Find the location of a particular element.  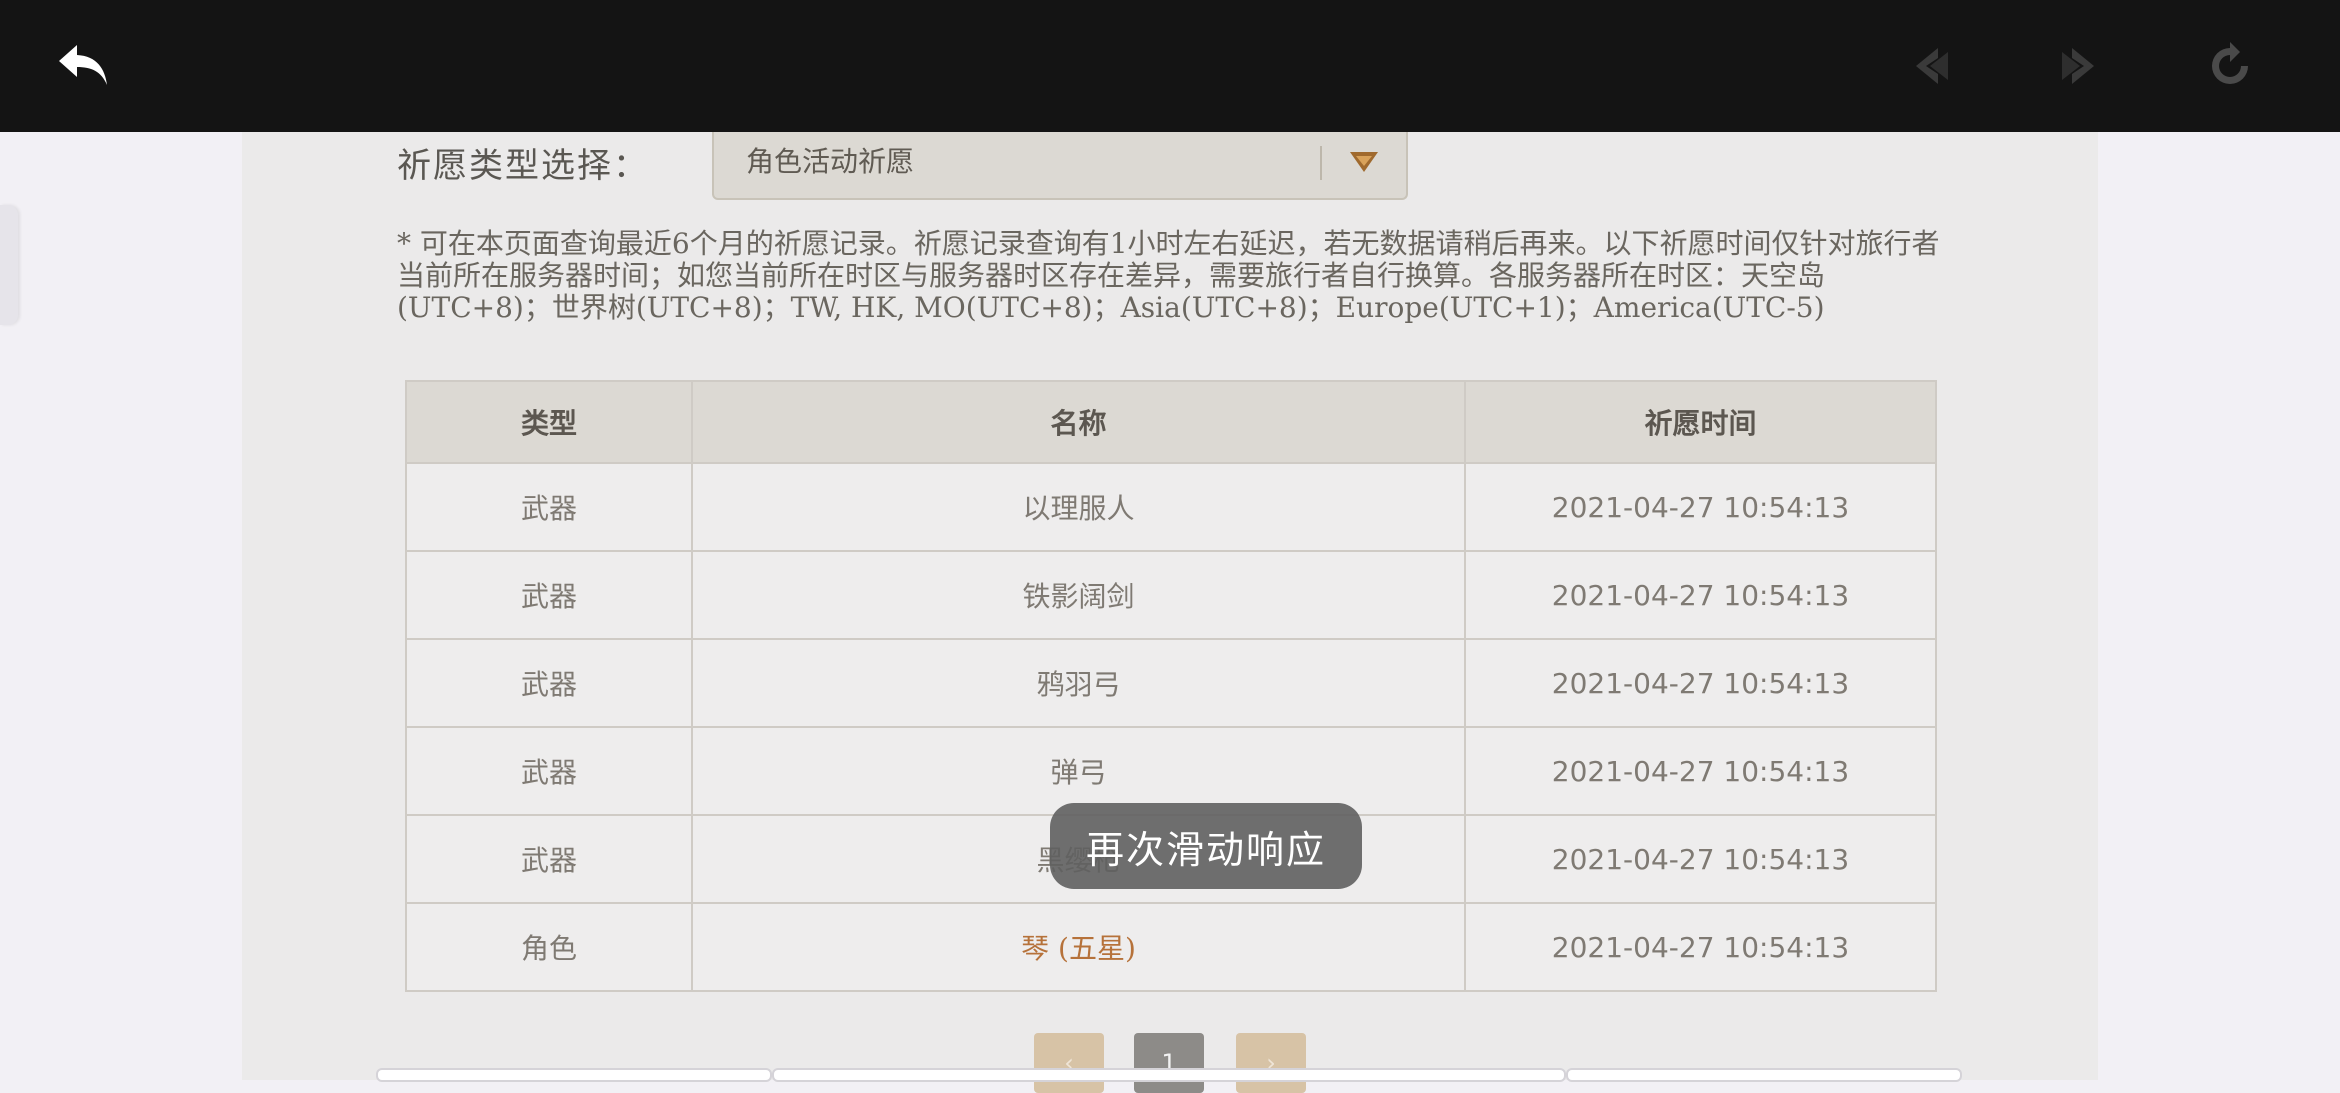

table-row: 武器 铁影阔剑 2021-04-27 10:54:13 is located at coordinates (1171, 595).